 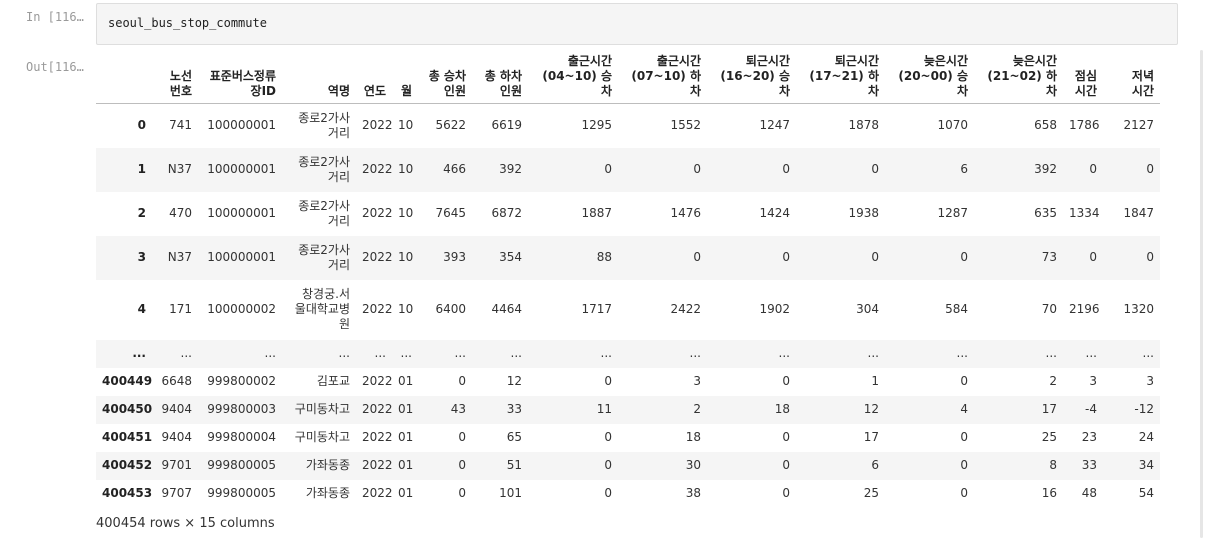 What do you see at coordinates (875, 465) in the screenshot?
I see `table-cell: 6` at bounding box center [875, 465].